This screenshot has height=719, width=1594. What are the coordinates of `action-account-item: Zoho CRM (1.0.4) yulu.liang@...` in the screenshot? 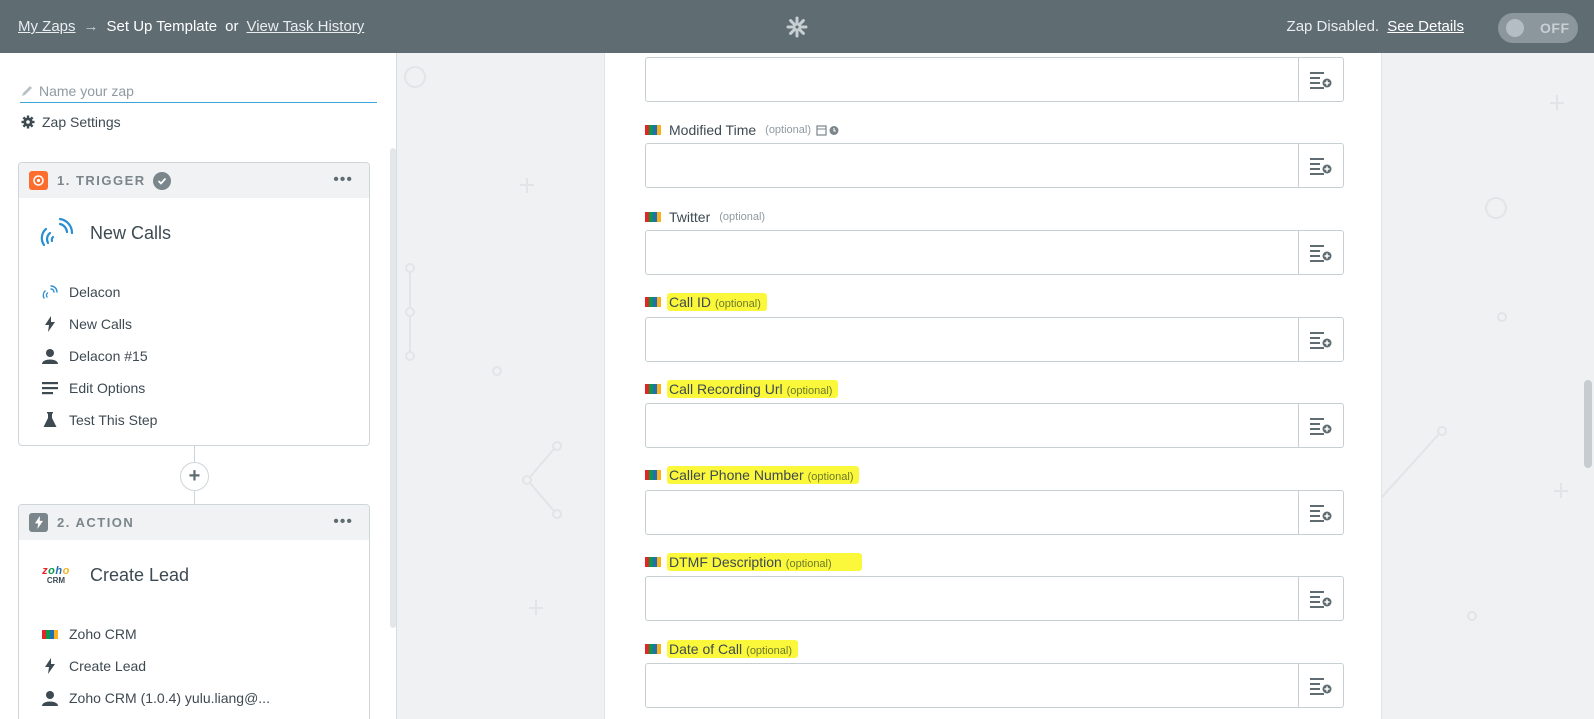 It's located at (194, 698).